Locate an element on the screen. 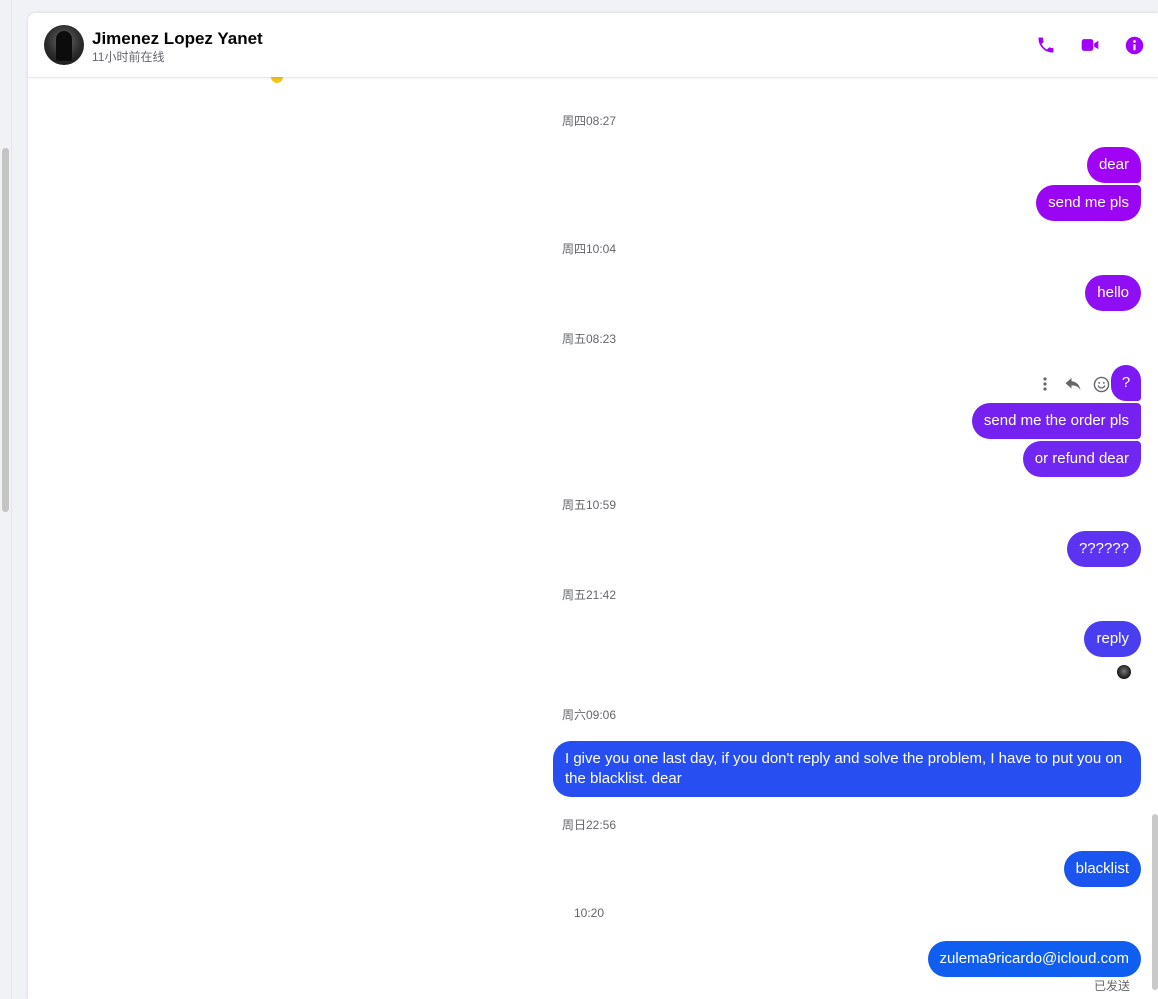 This screenshot has width=1158, height=999. reply-button is located at coordinates (1073, 384).